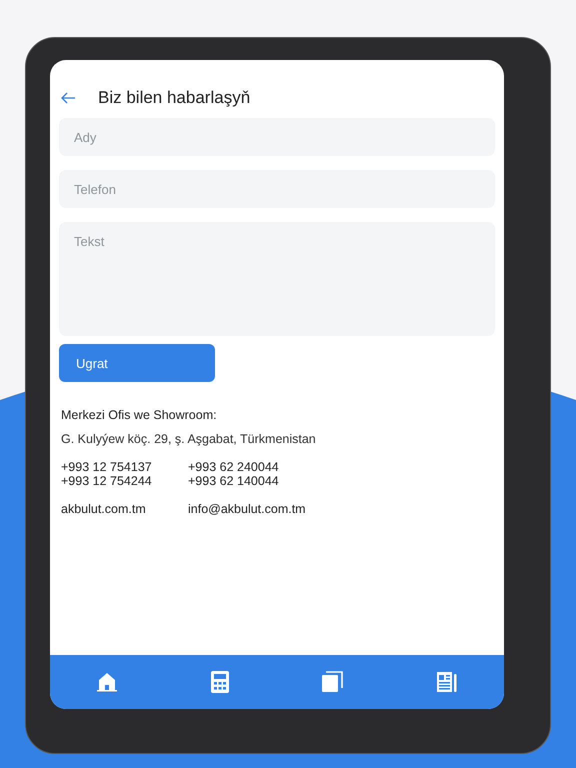 The image size is (576, 768). What do you see at coordinates (107, 467) in the screenshot?
I see `phone-number: +993 12 754137` at bounding box center [107, 467].